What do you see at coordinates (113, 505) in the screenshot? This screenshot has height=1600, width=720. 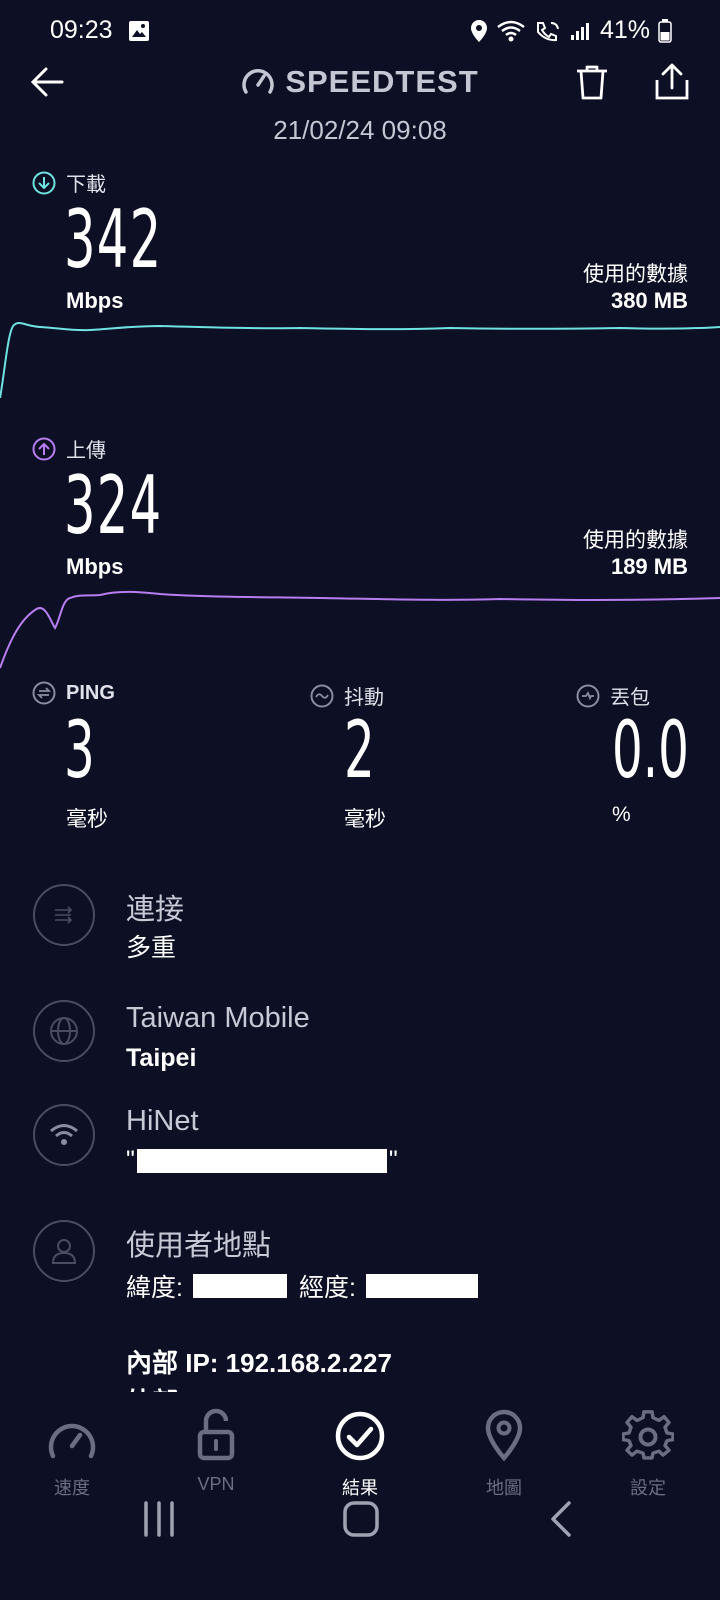 I see `upload-speed: 324` at bounding box center [113, 505].